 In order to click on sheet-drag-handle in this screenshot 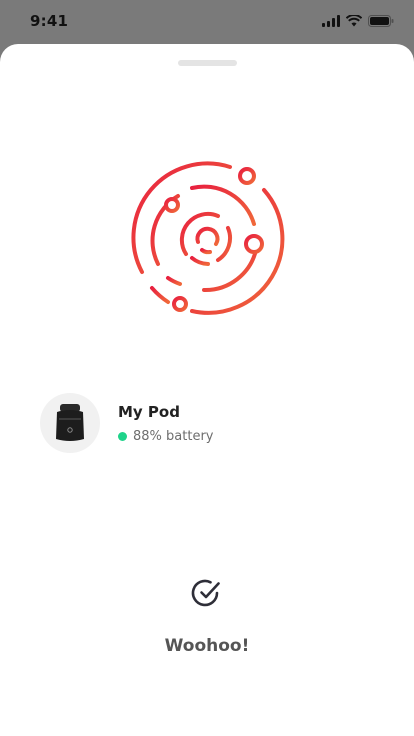, I will do `click(207, 63)`.